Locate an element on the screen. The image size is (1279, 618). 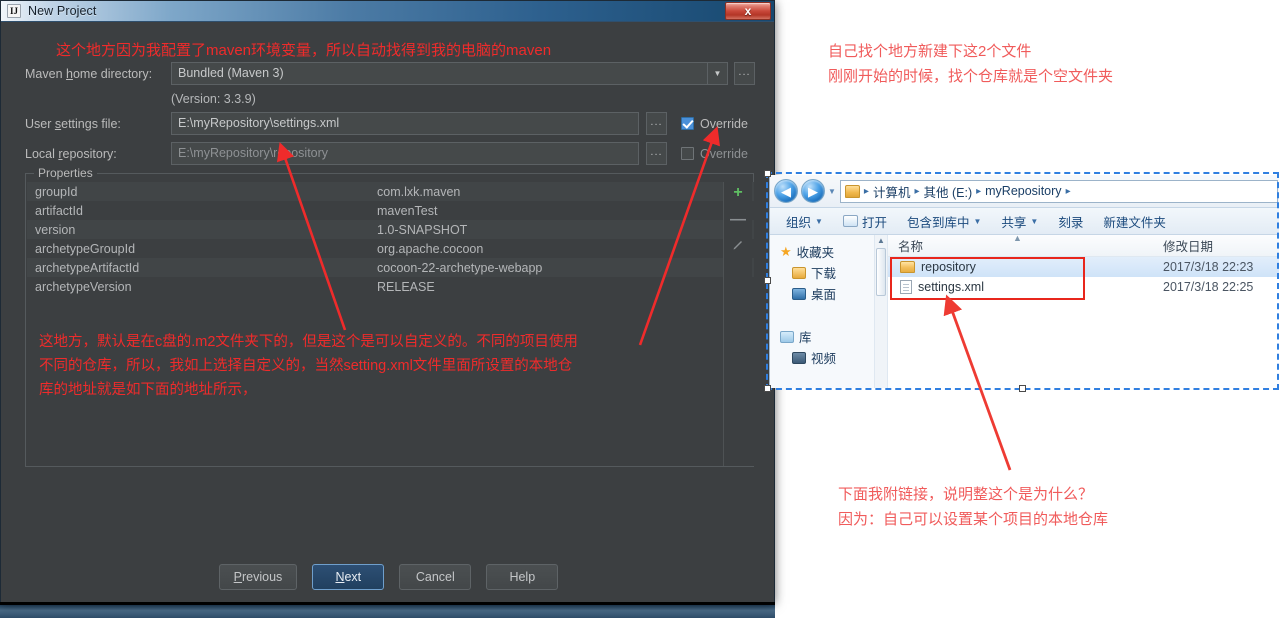
explorer-sidebar: ★ 收藏夹 下载 桌面 库 视频 is located at coordinates (822, 311).